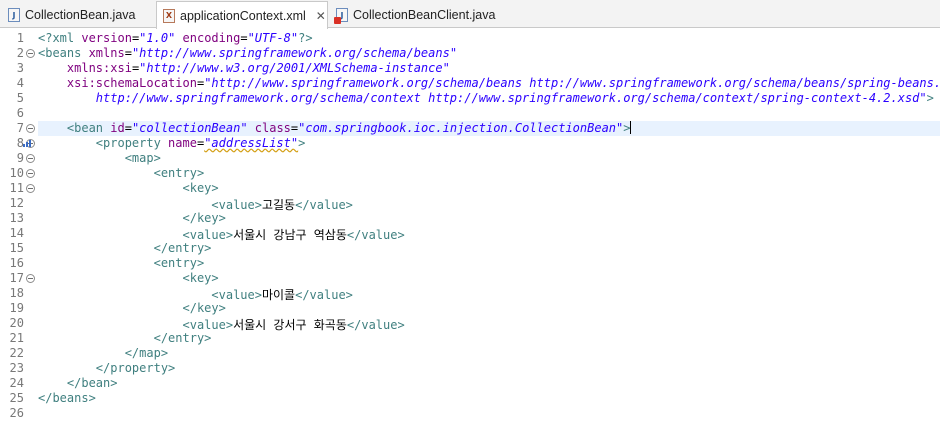 Image resolution: width=940 pixels, height=421 pixels. I want to click on code-line: <value>서울시 강서구 화곡동</value>, so click(221, 324).